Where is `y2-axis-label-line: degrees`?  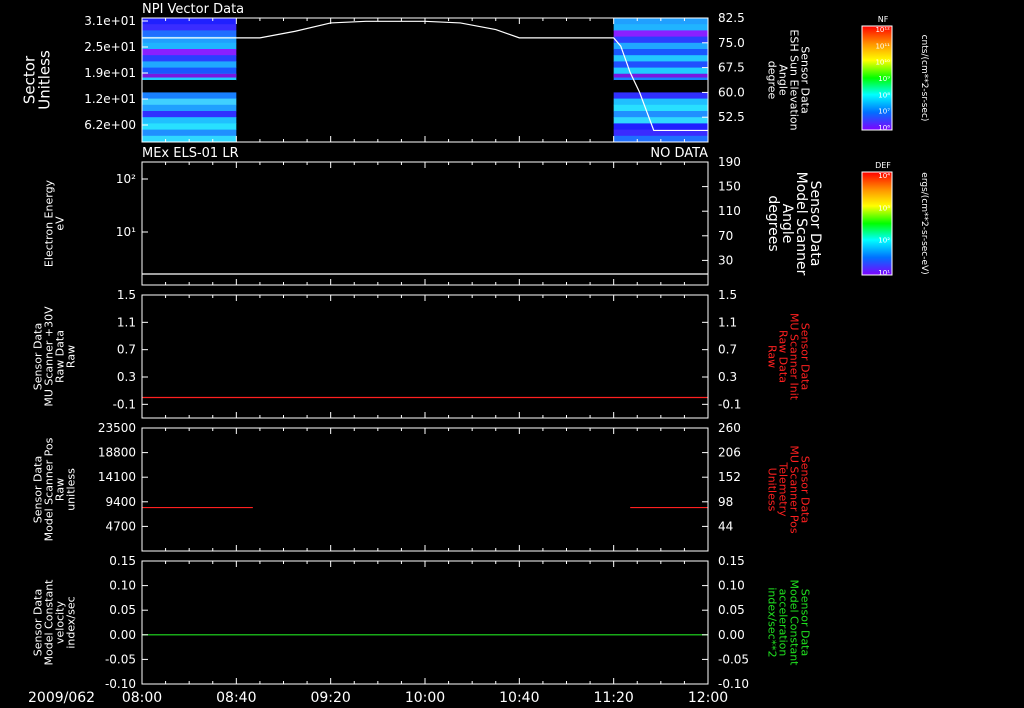 y2-axis-label-line: degrees is located at coordinates (773, 223).